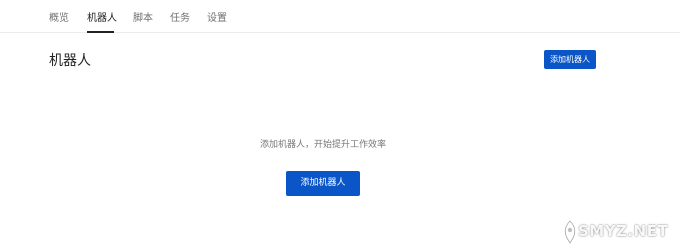  Describe the element at coordinates (623, 231) in the screenshot. I see `watermark-text: SMYZ.NET` at that location.